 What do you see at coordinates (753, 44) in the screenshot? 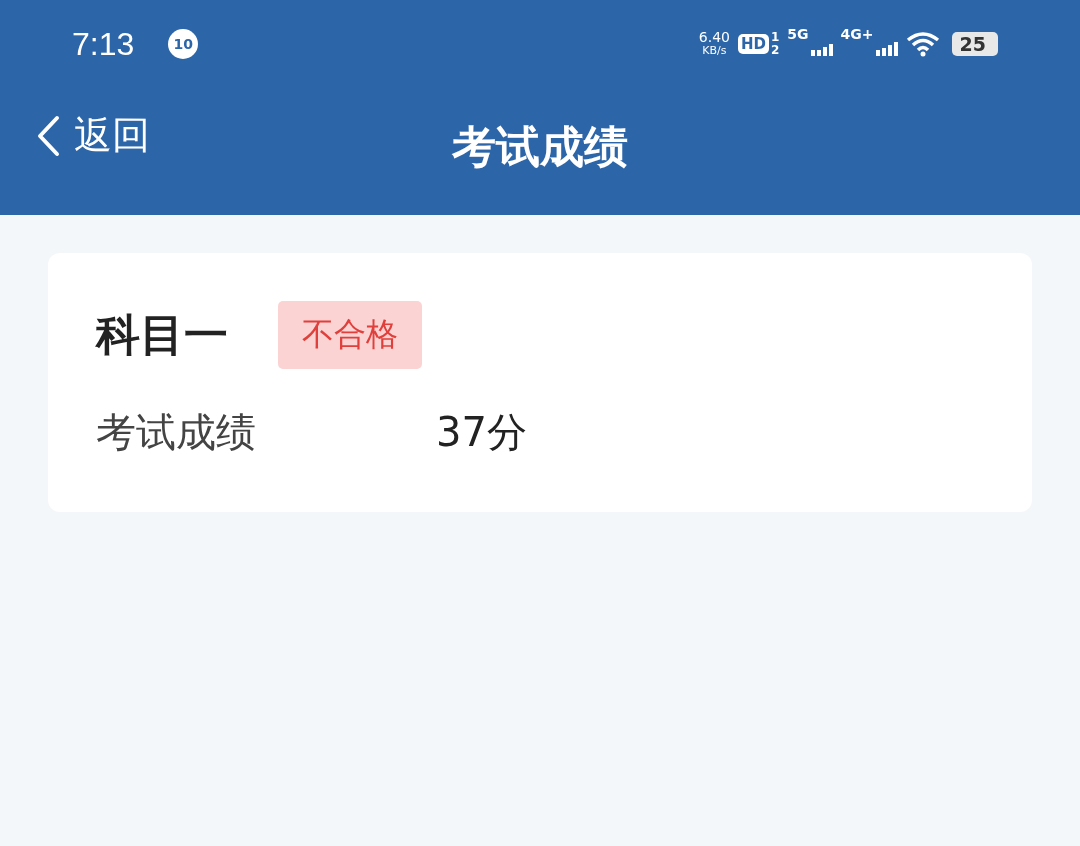
I see `hd-indicator: HD` at bounding box center [753, 44].